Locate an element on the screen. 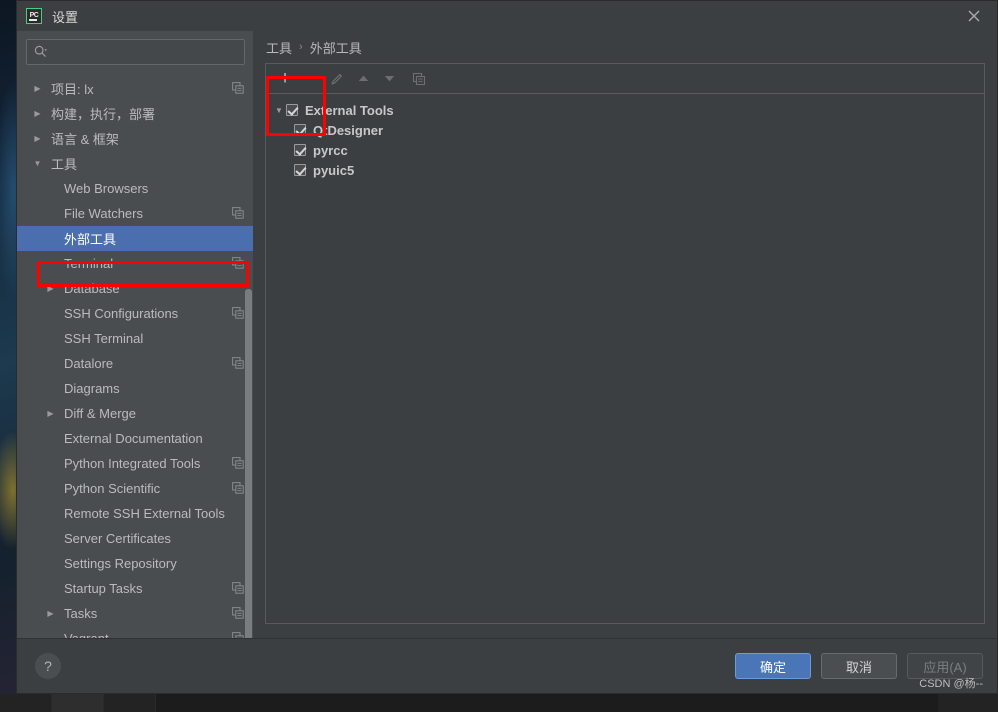  sidebar-item-label: Python Integrated Tools is located at coordinates (132, 463).